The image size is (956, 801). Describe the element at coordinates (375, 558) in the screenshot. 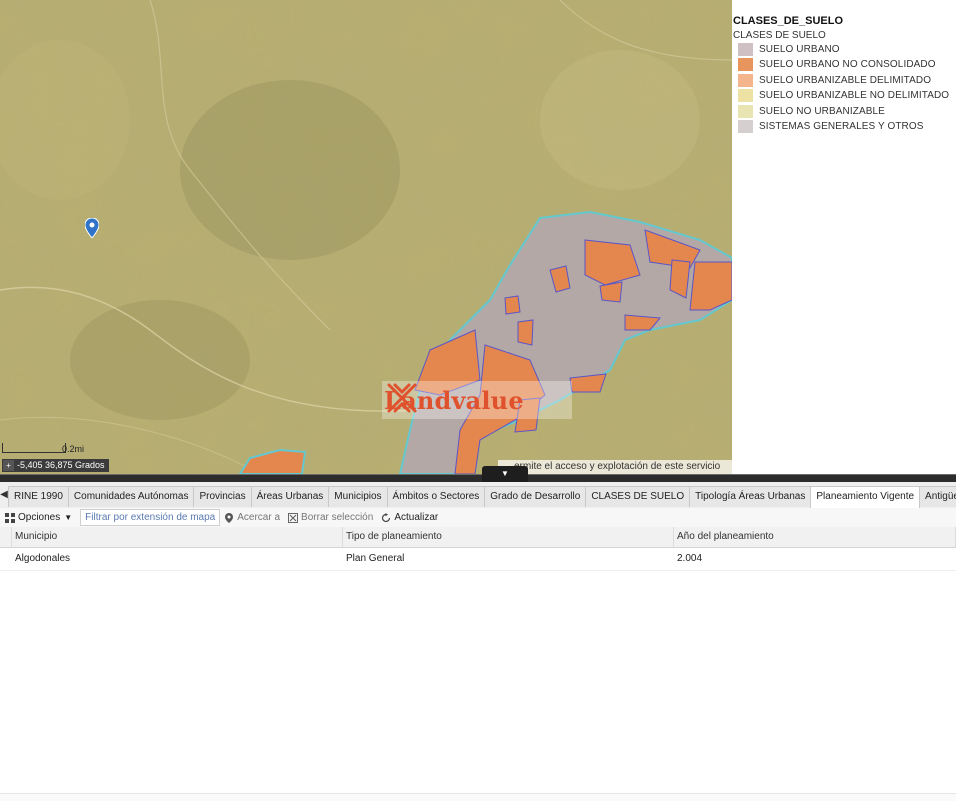

I see `cell-tipo-planeamiento: Plan General` at that location.